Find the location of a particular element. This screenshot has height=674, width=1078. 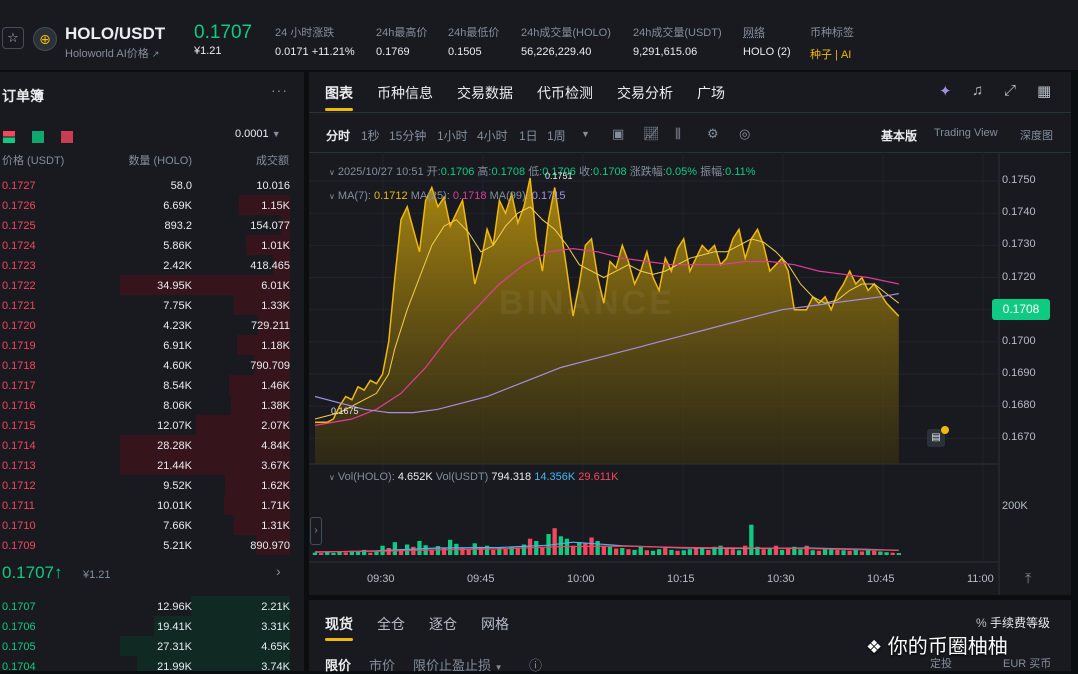

ask-price: 0.1722 is located at coordinates (19, 286).